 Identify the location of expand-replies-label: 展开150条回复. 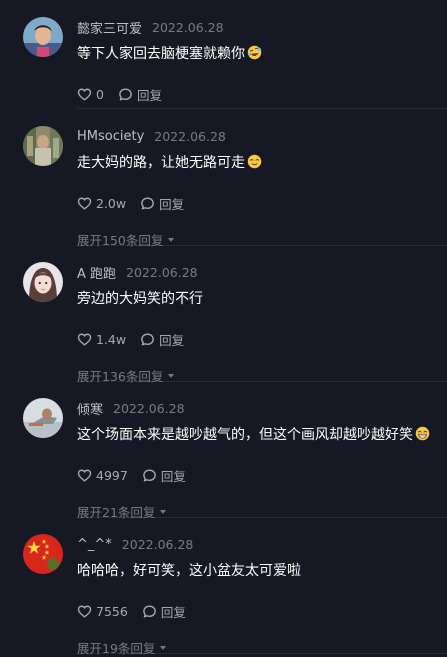
(120, 240).